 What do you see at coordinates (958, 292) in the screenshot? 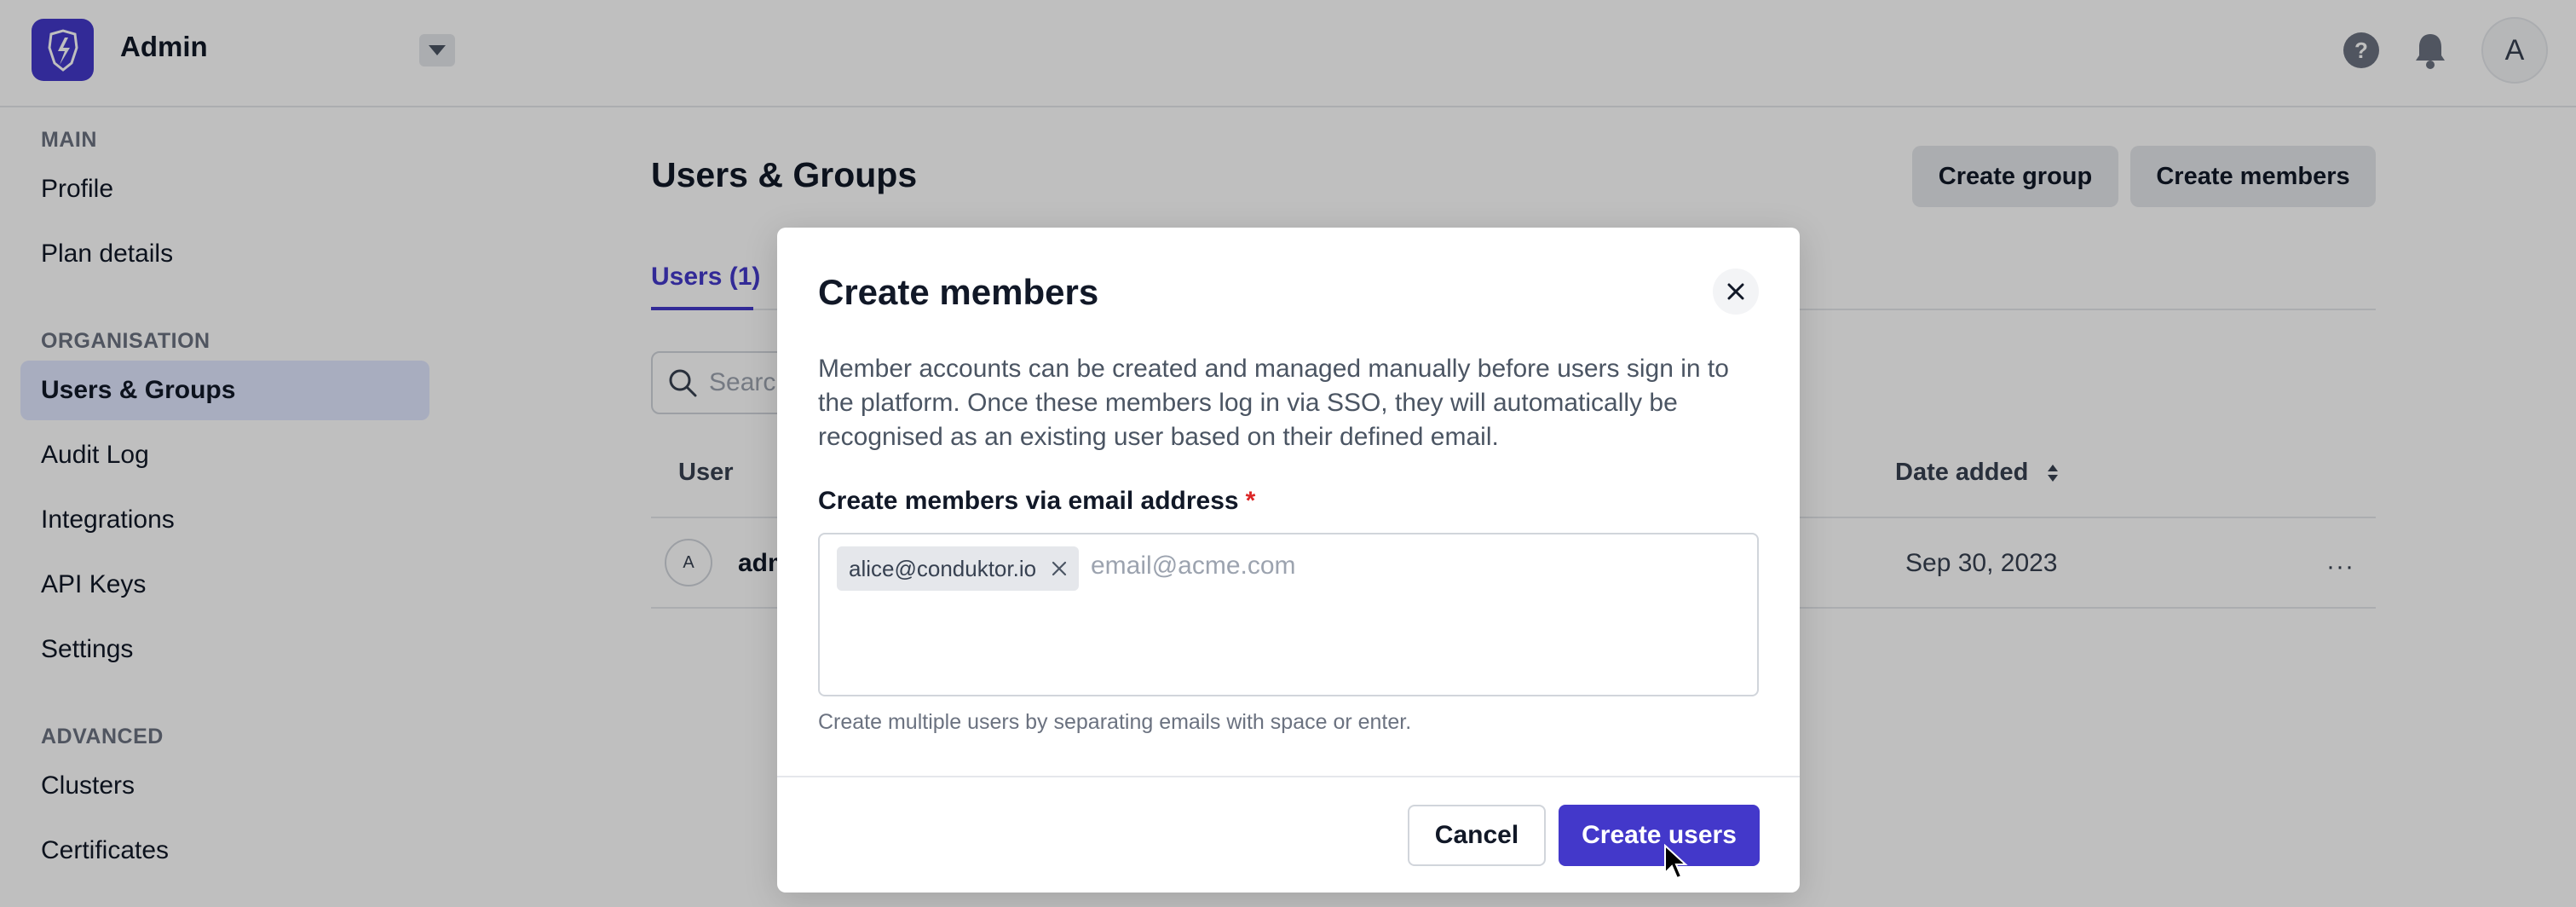
I see `dialog-title: Create members` at bounding box center [958, 292].